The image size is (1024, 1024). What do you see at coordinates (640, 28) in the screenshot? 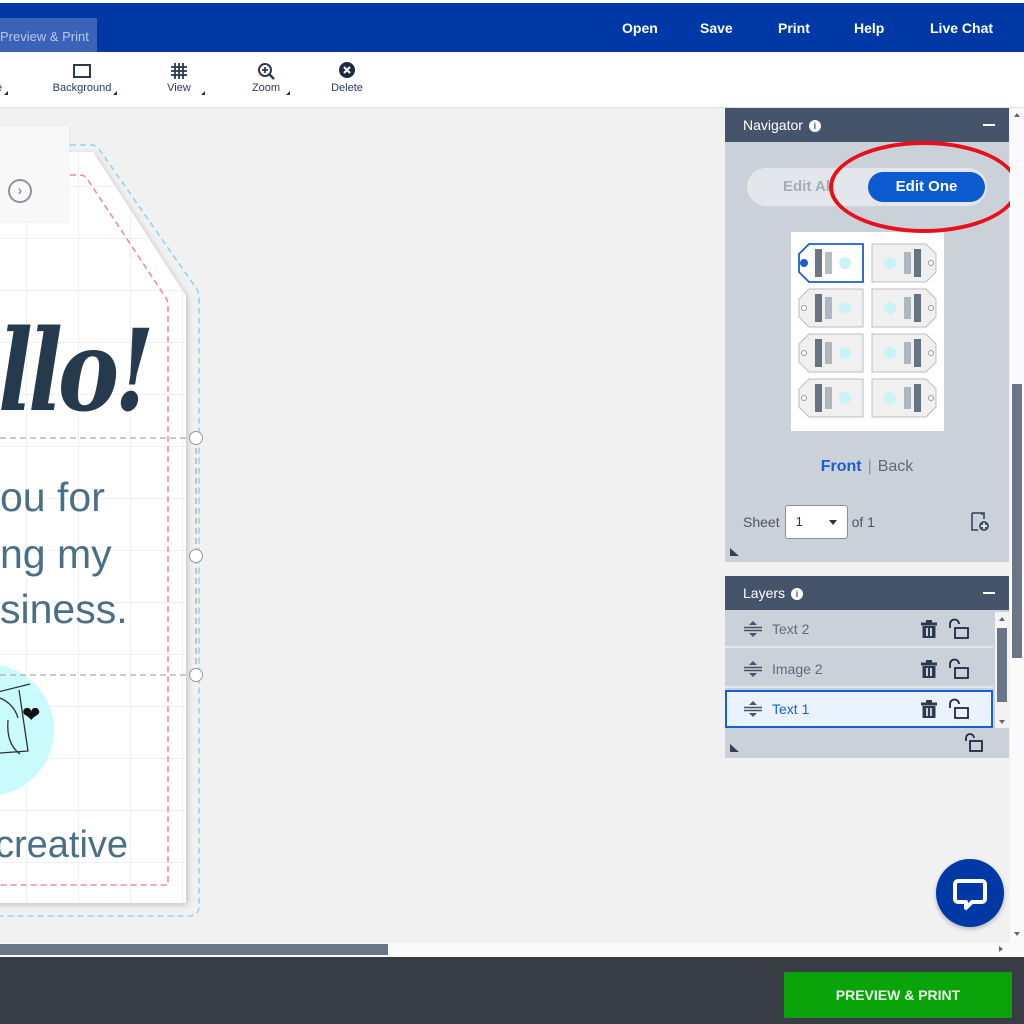
I see `menu-open: Open` at bounding box center [640, 28].